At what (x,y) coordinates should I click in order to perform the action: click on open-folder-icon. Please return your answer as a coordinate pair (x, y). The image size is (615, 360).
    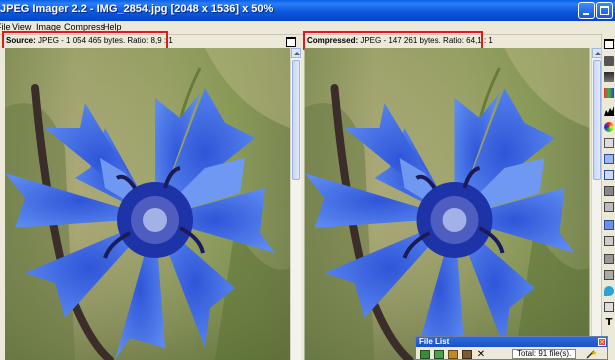
    Looking at the image, I should click on (453, 354).